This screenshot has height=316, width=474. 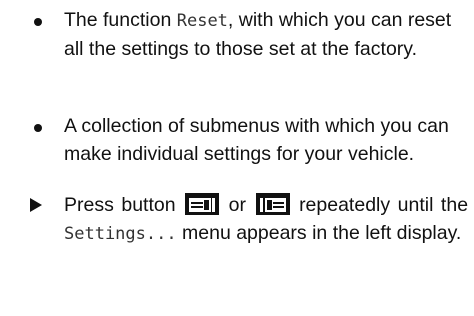 What do you see at coordinates (322, 233) in the screenshot?
I see `text-segment: menu appears in the left display.` at bounding box center [322, 233].